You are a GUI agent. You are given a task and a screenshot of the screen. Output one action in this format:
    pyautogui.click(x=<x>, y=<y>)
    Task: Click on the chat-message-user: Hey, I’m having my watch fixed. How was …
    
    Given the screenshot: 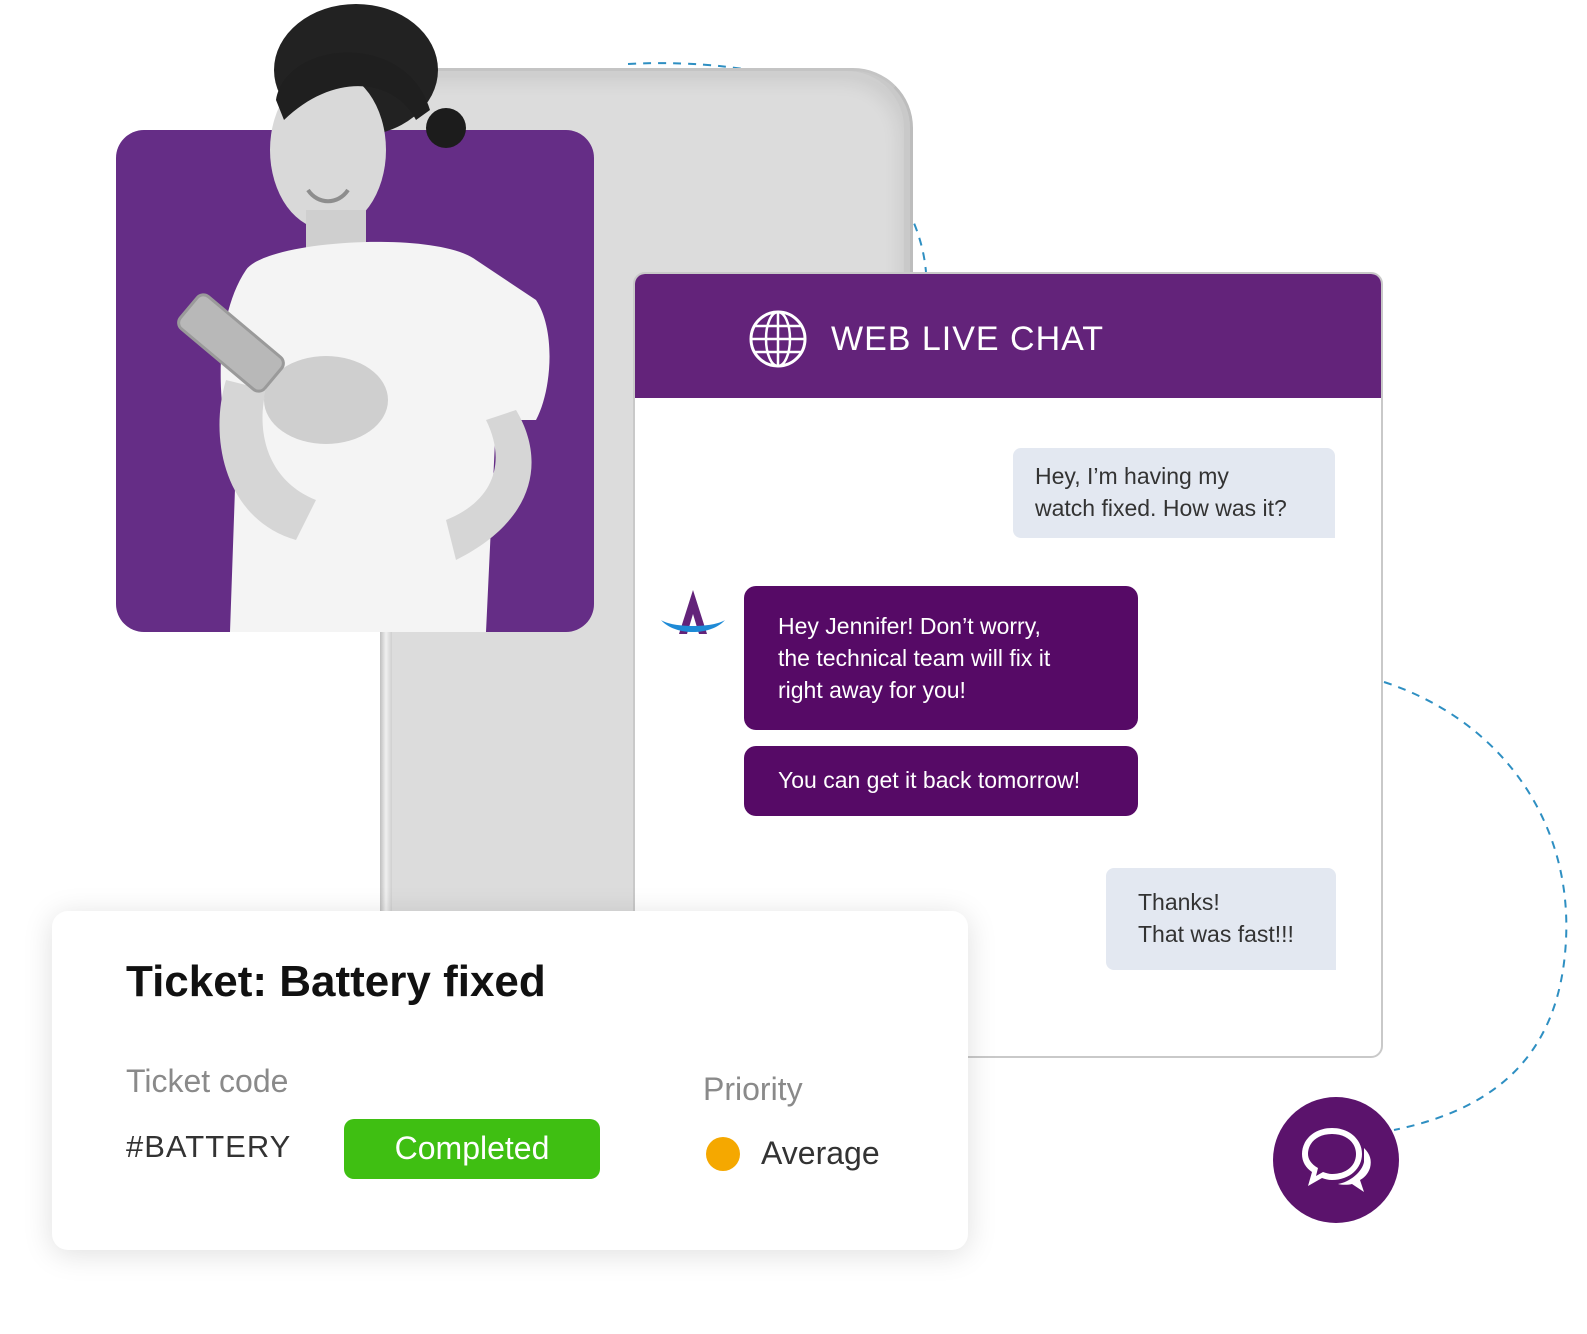 What is the action you would take?
    pyautogui.click(x=1174, y=493)
    